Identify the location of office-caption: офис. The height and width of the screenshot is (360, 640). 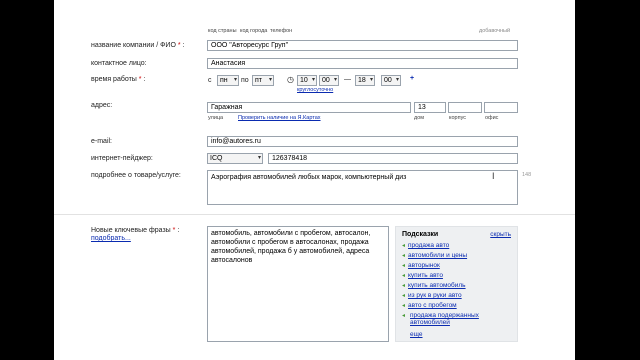
(492, 118).